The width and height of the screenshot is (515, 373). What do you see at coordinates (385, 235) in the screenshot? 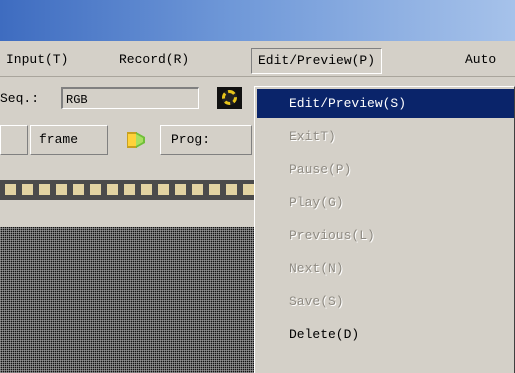
I see `menu-item-previous: Previous(L)` at bounding box center [385, 235].